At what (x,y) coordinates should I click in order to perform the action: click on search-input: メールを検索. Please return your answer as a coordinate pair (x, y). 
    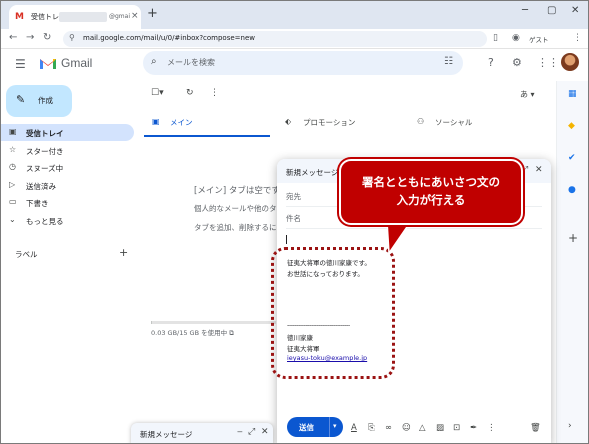
    Looking at the image, I should click on (191, 62).